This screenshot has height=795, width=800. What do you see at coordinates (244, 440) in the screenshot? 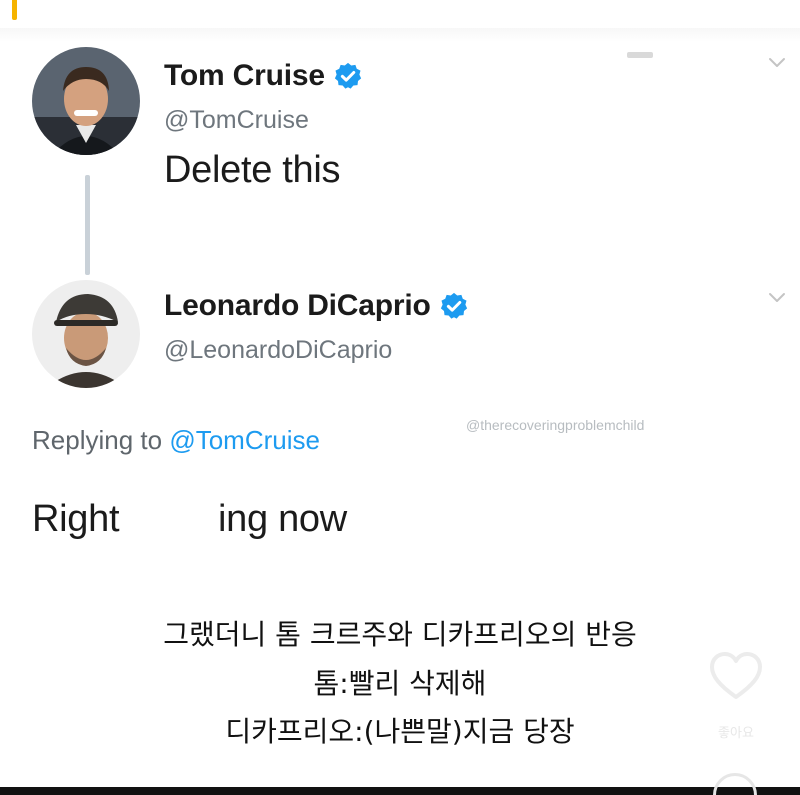
I see `replying-to-link: @TomCruise` at bounding box center [244, 440].